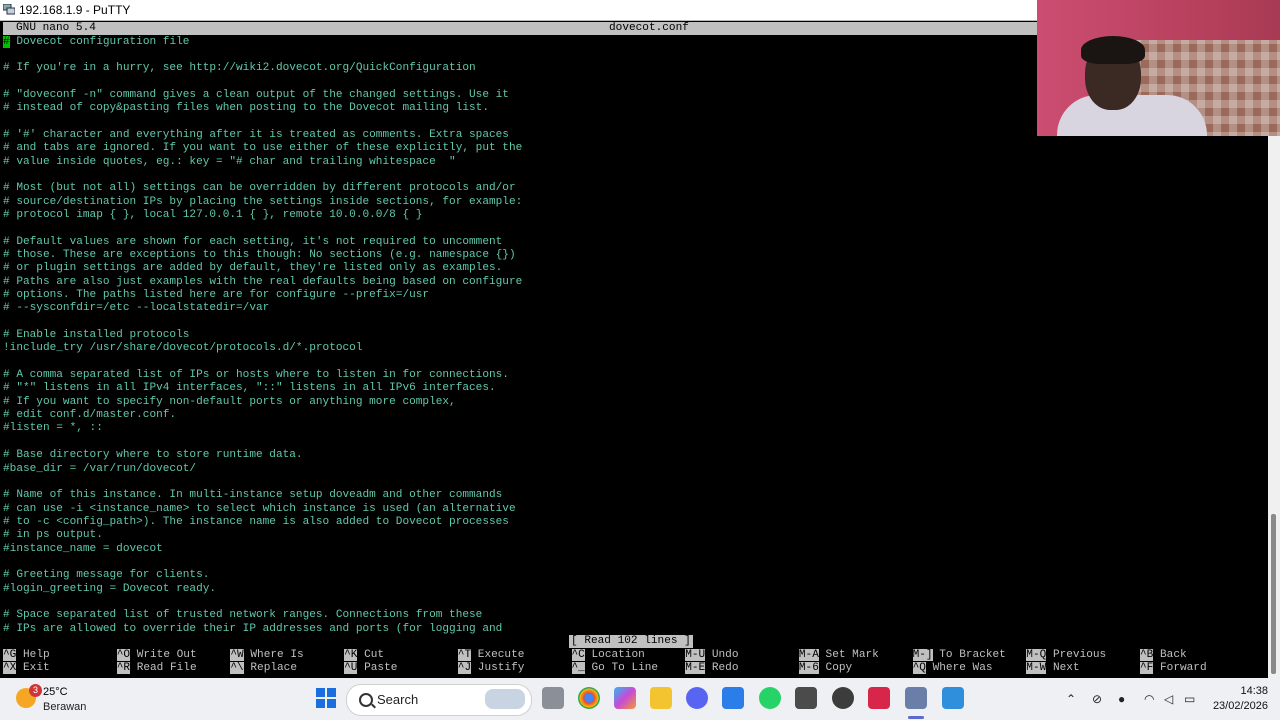 This screenshot has height=720, width=1280. Describe the element at coordinates (843, 698) in the screenshot. I see `clock-app-icon` at that location.